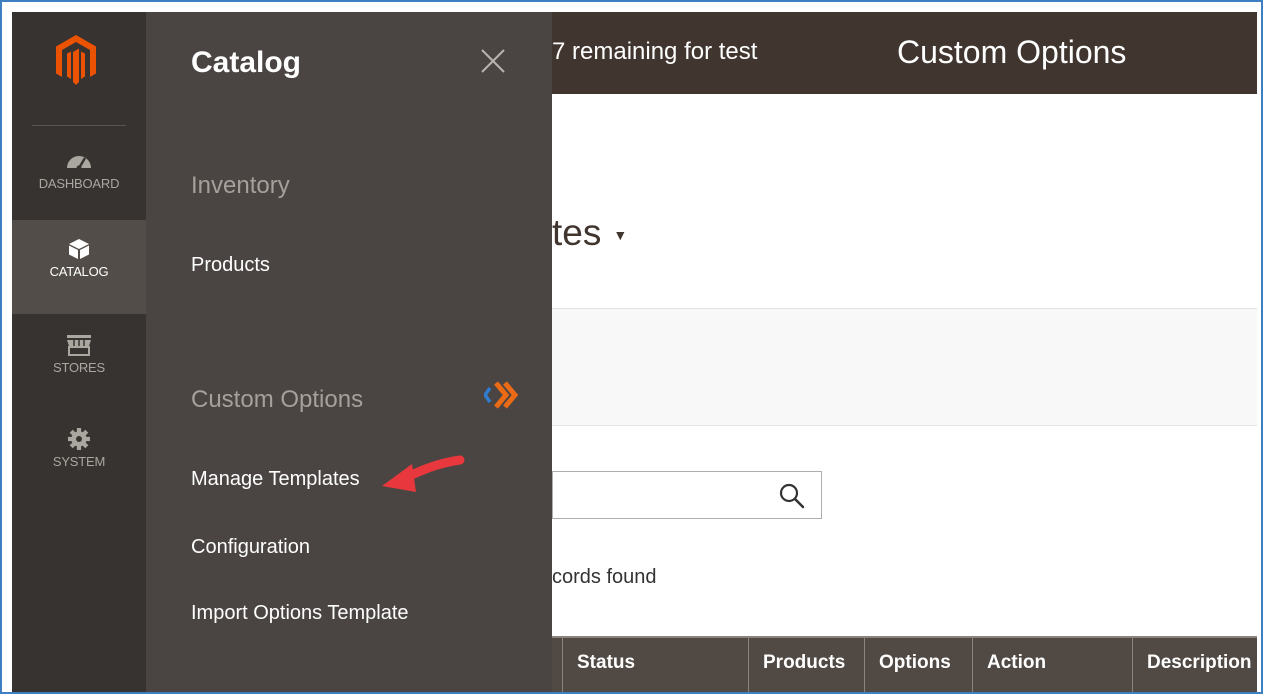 The height and width of the screenshot is (694, 1263). I want to click on gear-icon, so click(79, 439).